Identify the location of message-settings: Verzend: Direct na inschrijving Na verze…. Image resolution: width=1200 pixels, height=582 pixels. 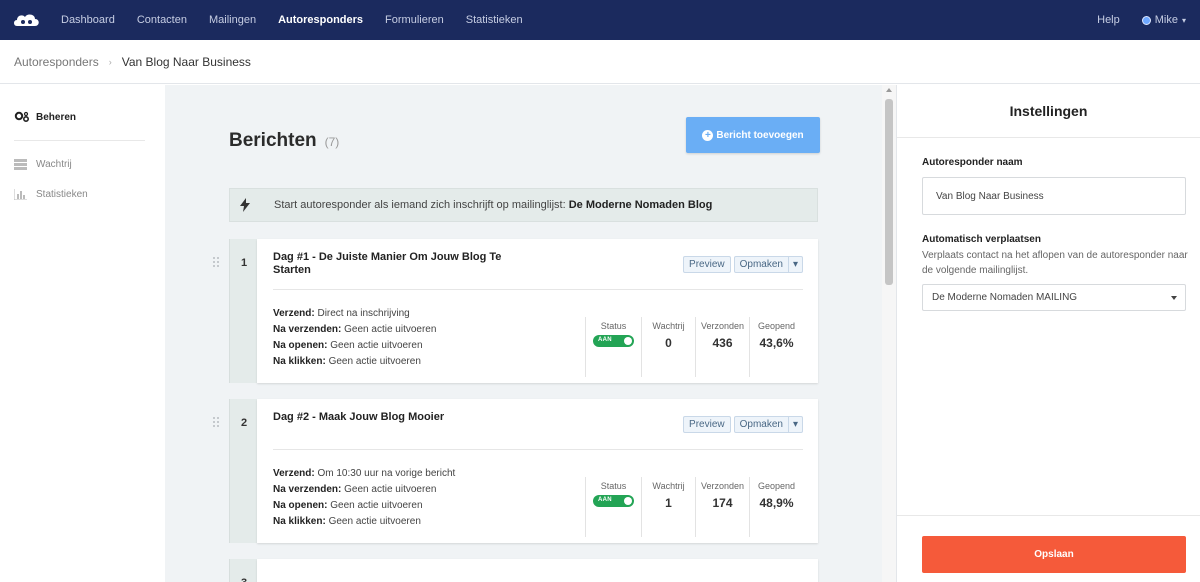
(354, 338).